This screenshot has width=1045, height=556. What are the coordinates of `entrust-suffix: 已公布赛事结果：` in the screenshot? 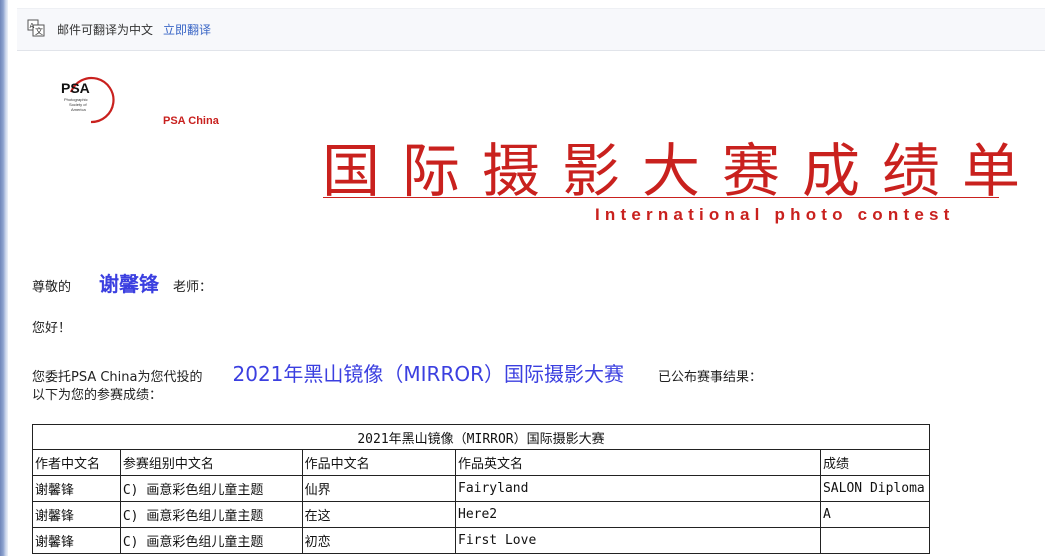 It's located at (709, 377).